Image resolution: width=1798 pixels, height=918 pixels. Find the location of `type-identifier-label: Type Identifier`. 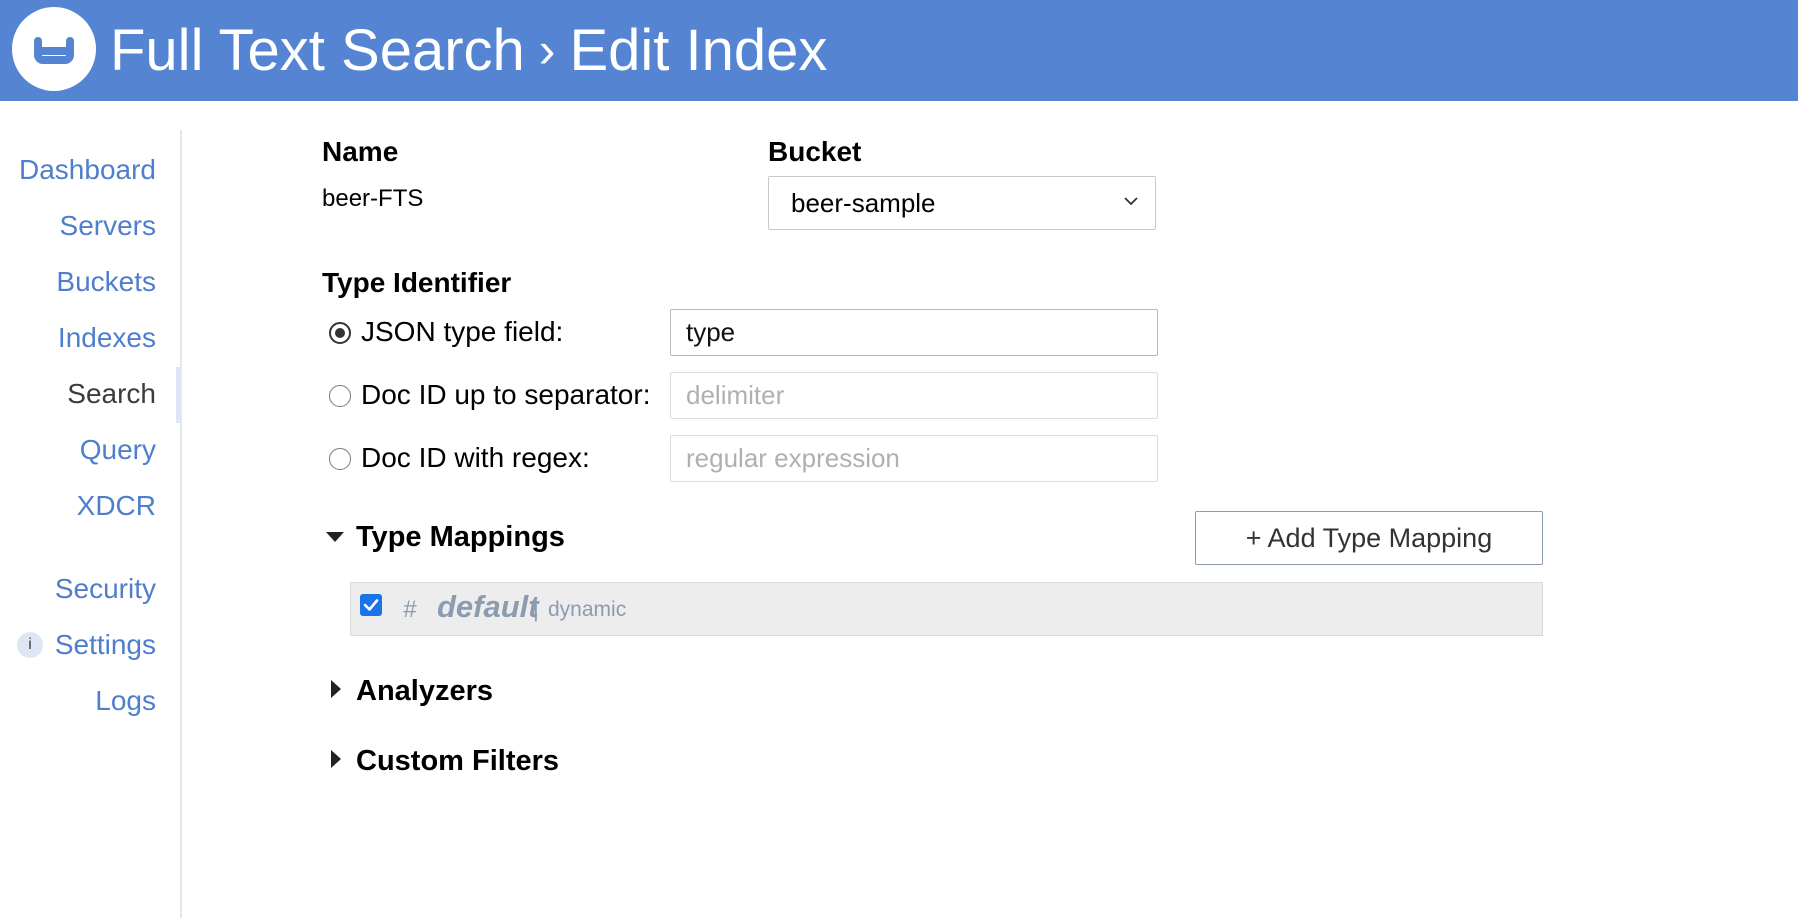

type-identifier-label: Type Identifier is located at coordinates (417, 282).